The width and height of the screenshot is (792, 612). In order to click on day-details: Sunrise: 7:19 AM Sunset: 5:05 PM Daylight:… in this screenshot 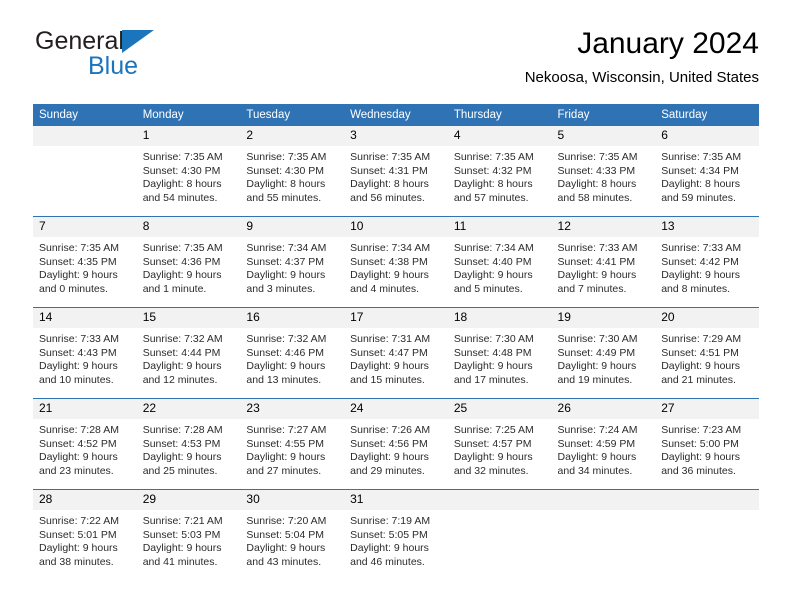, I will do `click(396, 539)`.